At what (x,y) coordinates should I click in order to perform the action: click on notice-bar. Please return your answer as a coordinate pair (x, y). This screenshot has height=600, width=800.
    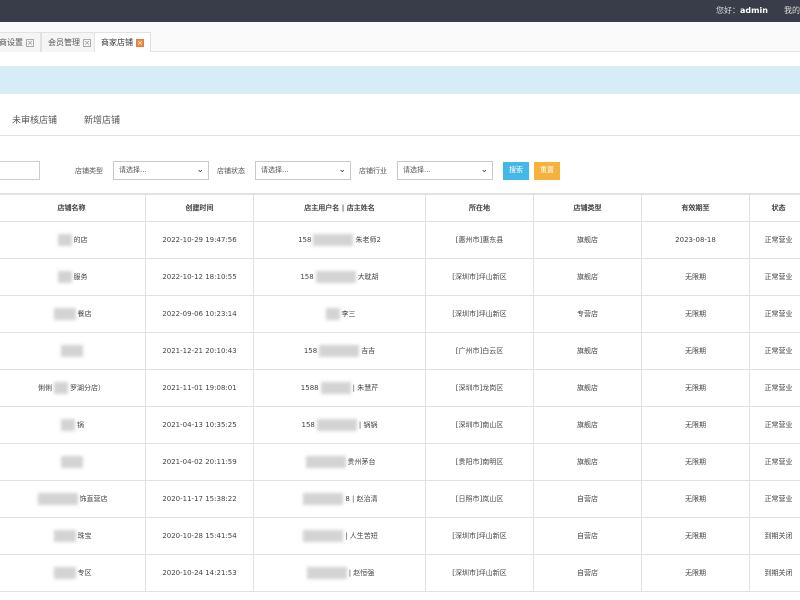
    Looking at the image, I should click on (400, 80).